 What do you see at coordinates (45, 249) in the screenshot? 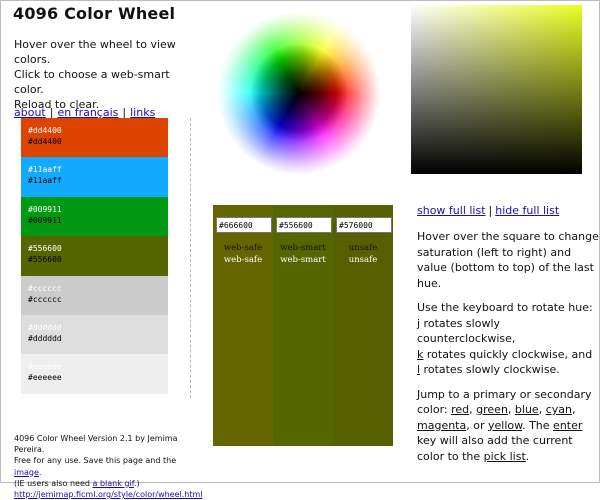
I see `swatch-hex-light: #556600` at bounding box center [45, 249].